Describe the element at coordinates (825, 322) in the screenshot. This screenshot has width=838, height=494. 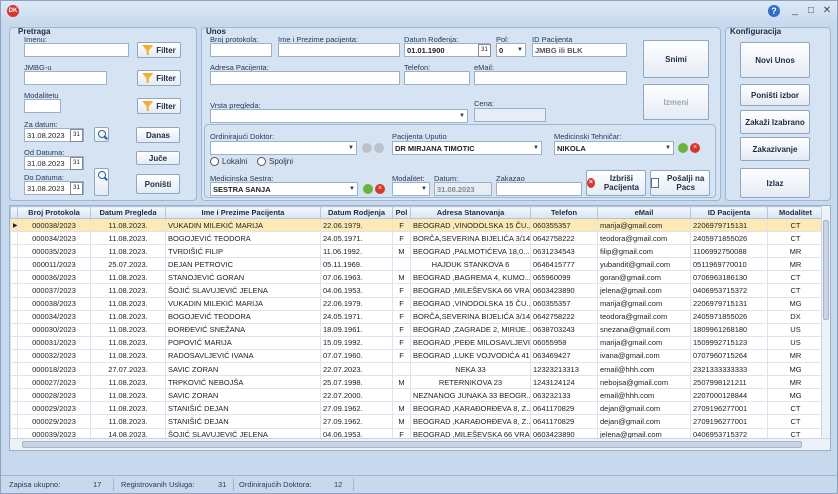
I see `vertical-scrollbar` at that location.